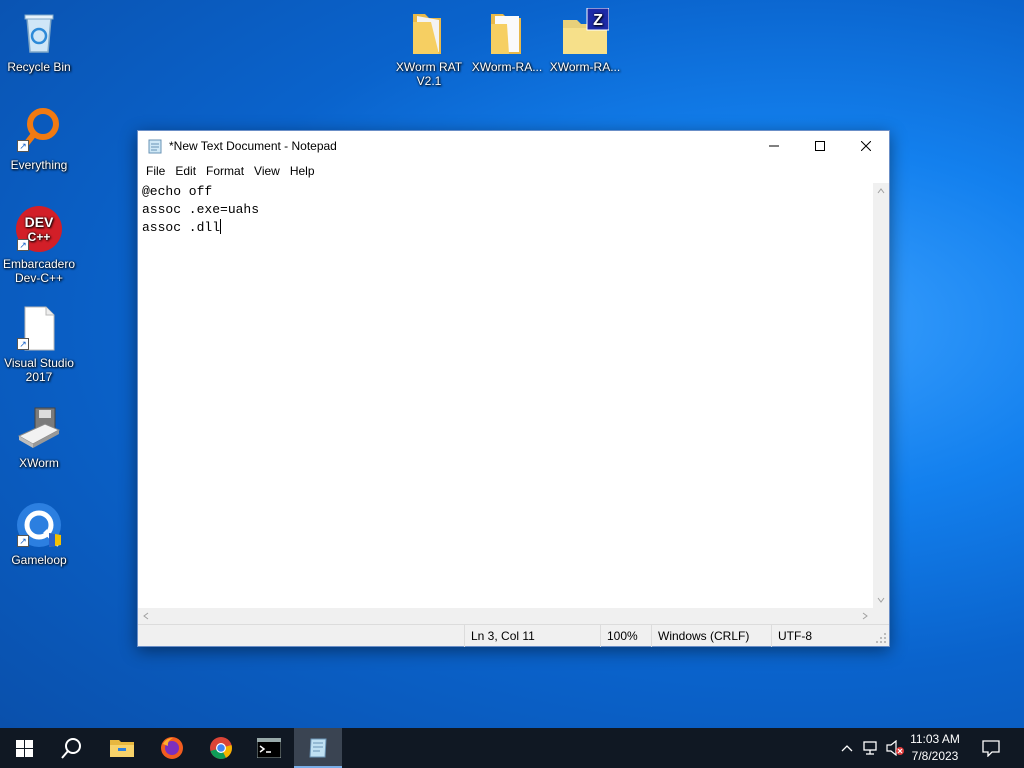 The height and width of the screenshot is (768, 1024). What do you see at coordinates (39, 271) in the screenshot?
I see `desktop-icon-label: Embarcadero Dev-C++` at bounding box center [39, 271].